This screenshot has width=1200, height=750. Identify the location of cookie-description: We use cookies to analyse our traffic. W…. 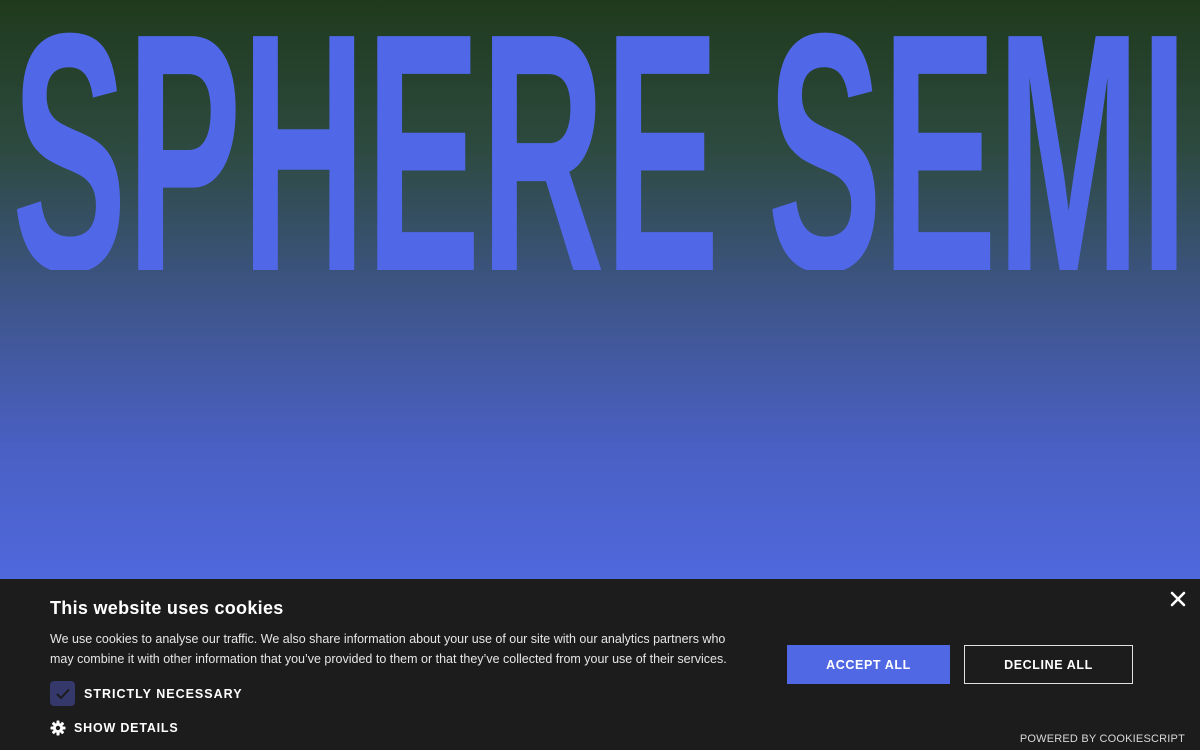
(388, 649).